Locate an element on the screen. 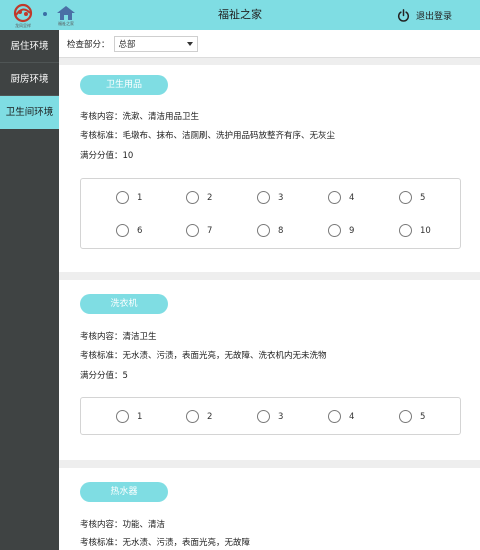 The image size is (480, 550). section-water-heater: 热水器 考核内容：功能、清洁 考核标准：无水渍、污渍，表面光亮，无故障 is located at coordinates (269, 509).